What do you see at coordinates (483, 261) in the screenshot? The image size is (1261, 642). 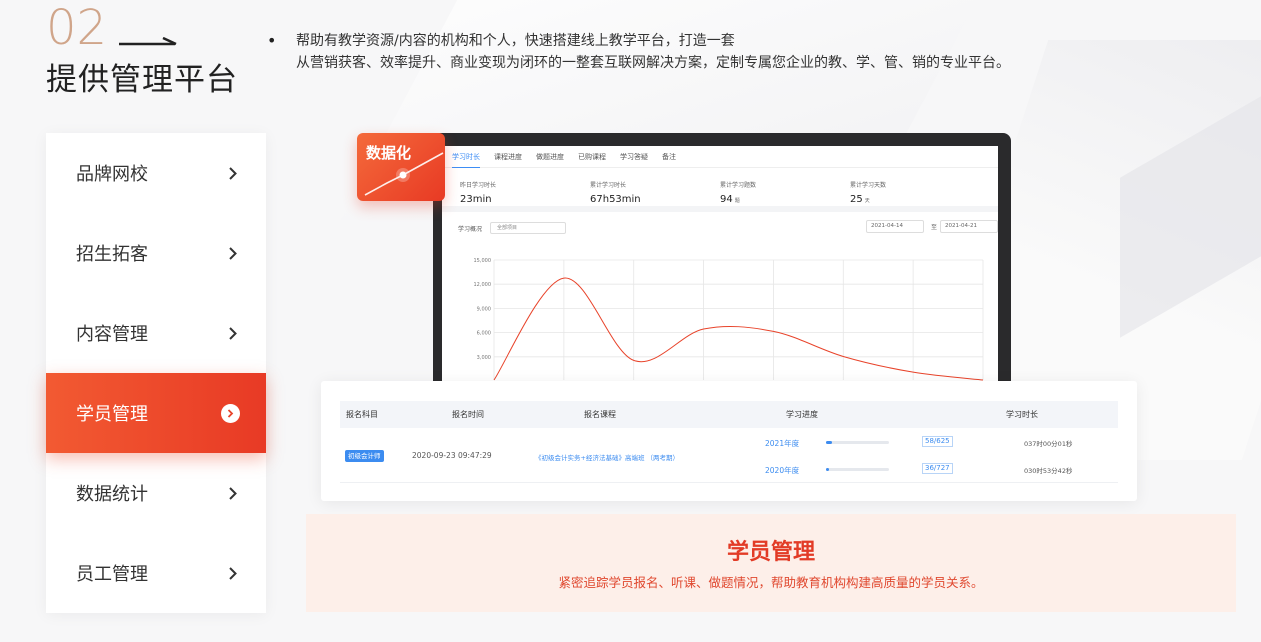 I see `y-tick-label: 15,000` at bounding box center [483, 261].